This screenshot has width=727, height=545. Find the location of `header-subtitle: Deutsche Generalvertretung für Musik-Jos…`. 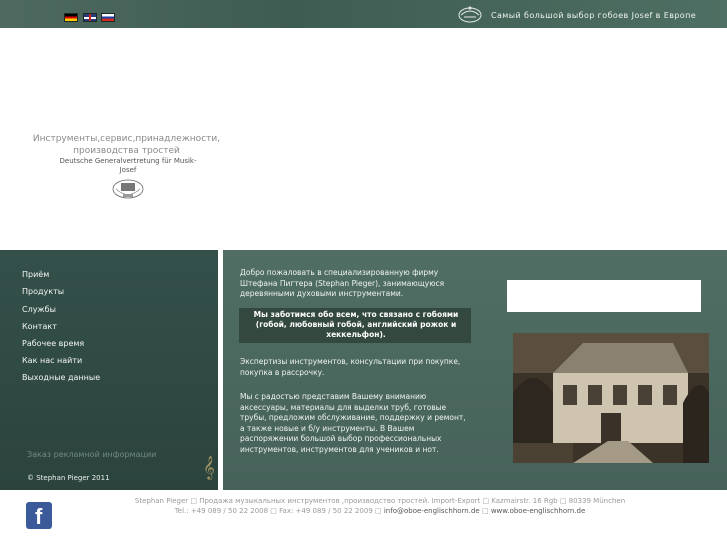

header-subtitle: Deutsche Generalvertretung für Musik-Jos… is located at coordinates (128, 165).